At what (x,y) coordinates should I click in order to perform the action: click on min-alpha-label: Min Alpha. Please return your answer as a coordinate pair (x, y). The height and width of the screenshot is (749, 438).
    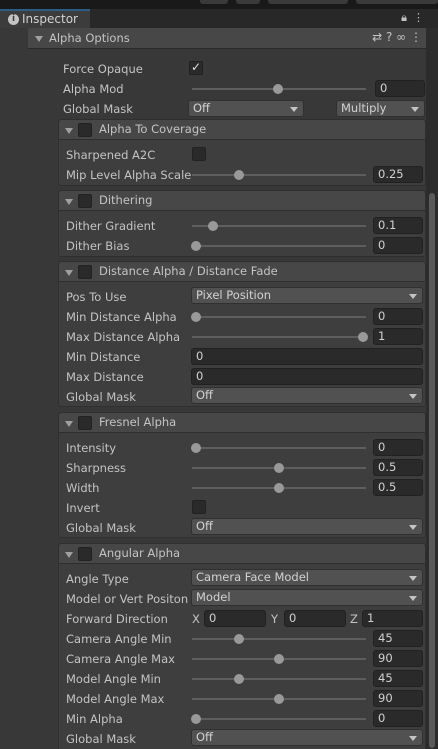
    Looking at the image, I should click on (94, 719).